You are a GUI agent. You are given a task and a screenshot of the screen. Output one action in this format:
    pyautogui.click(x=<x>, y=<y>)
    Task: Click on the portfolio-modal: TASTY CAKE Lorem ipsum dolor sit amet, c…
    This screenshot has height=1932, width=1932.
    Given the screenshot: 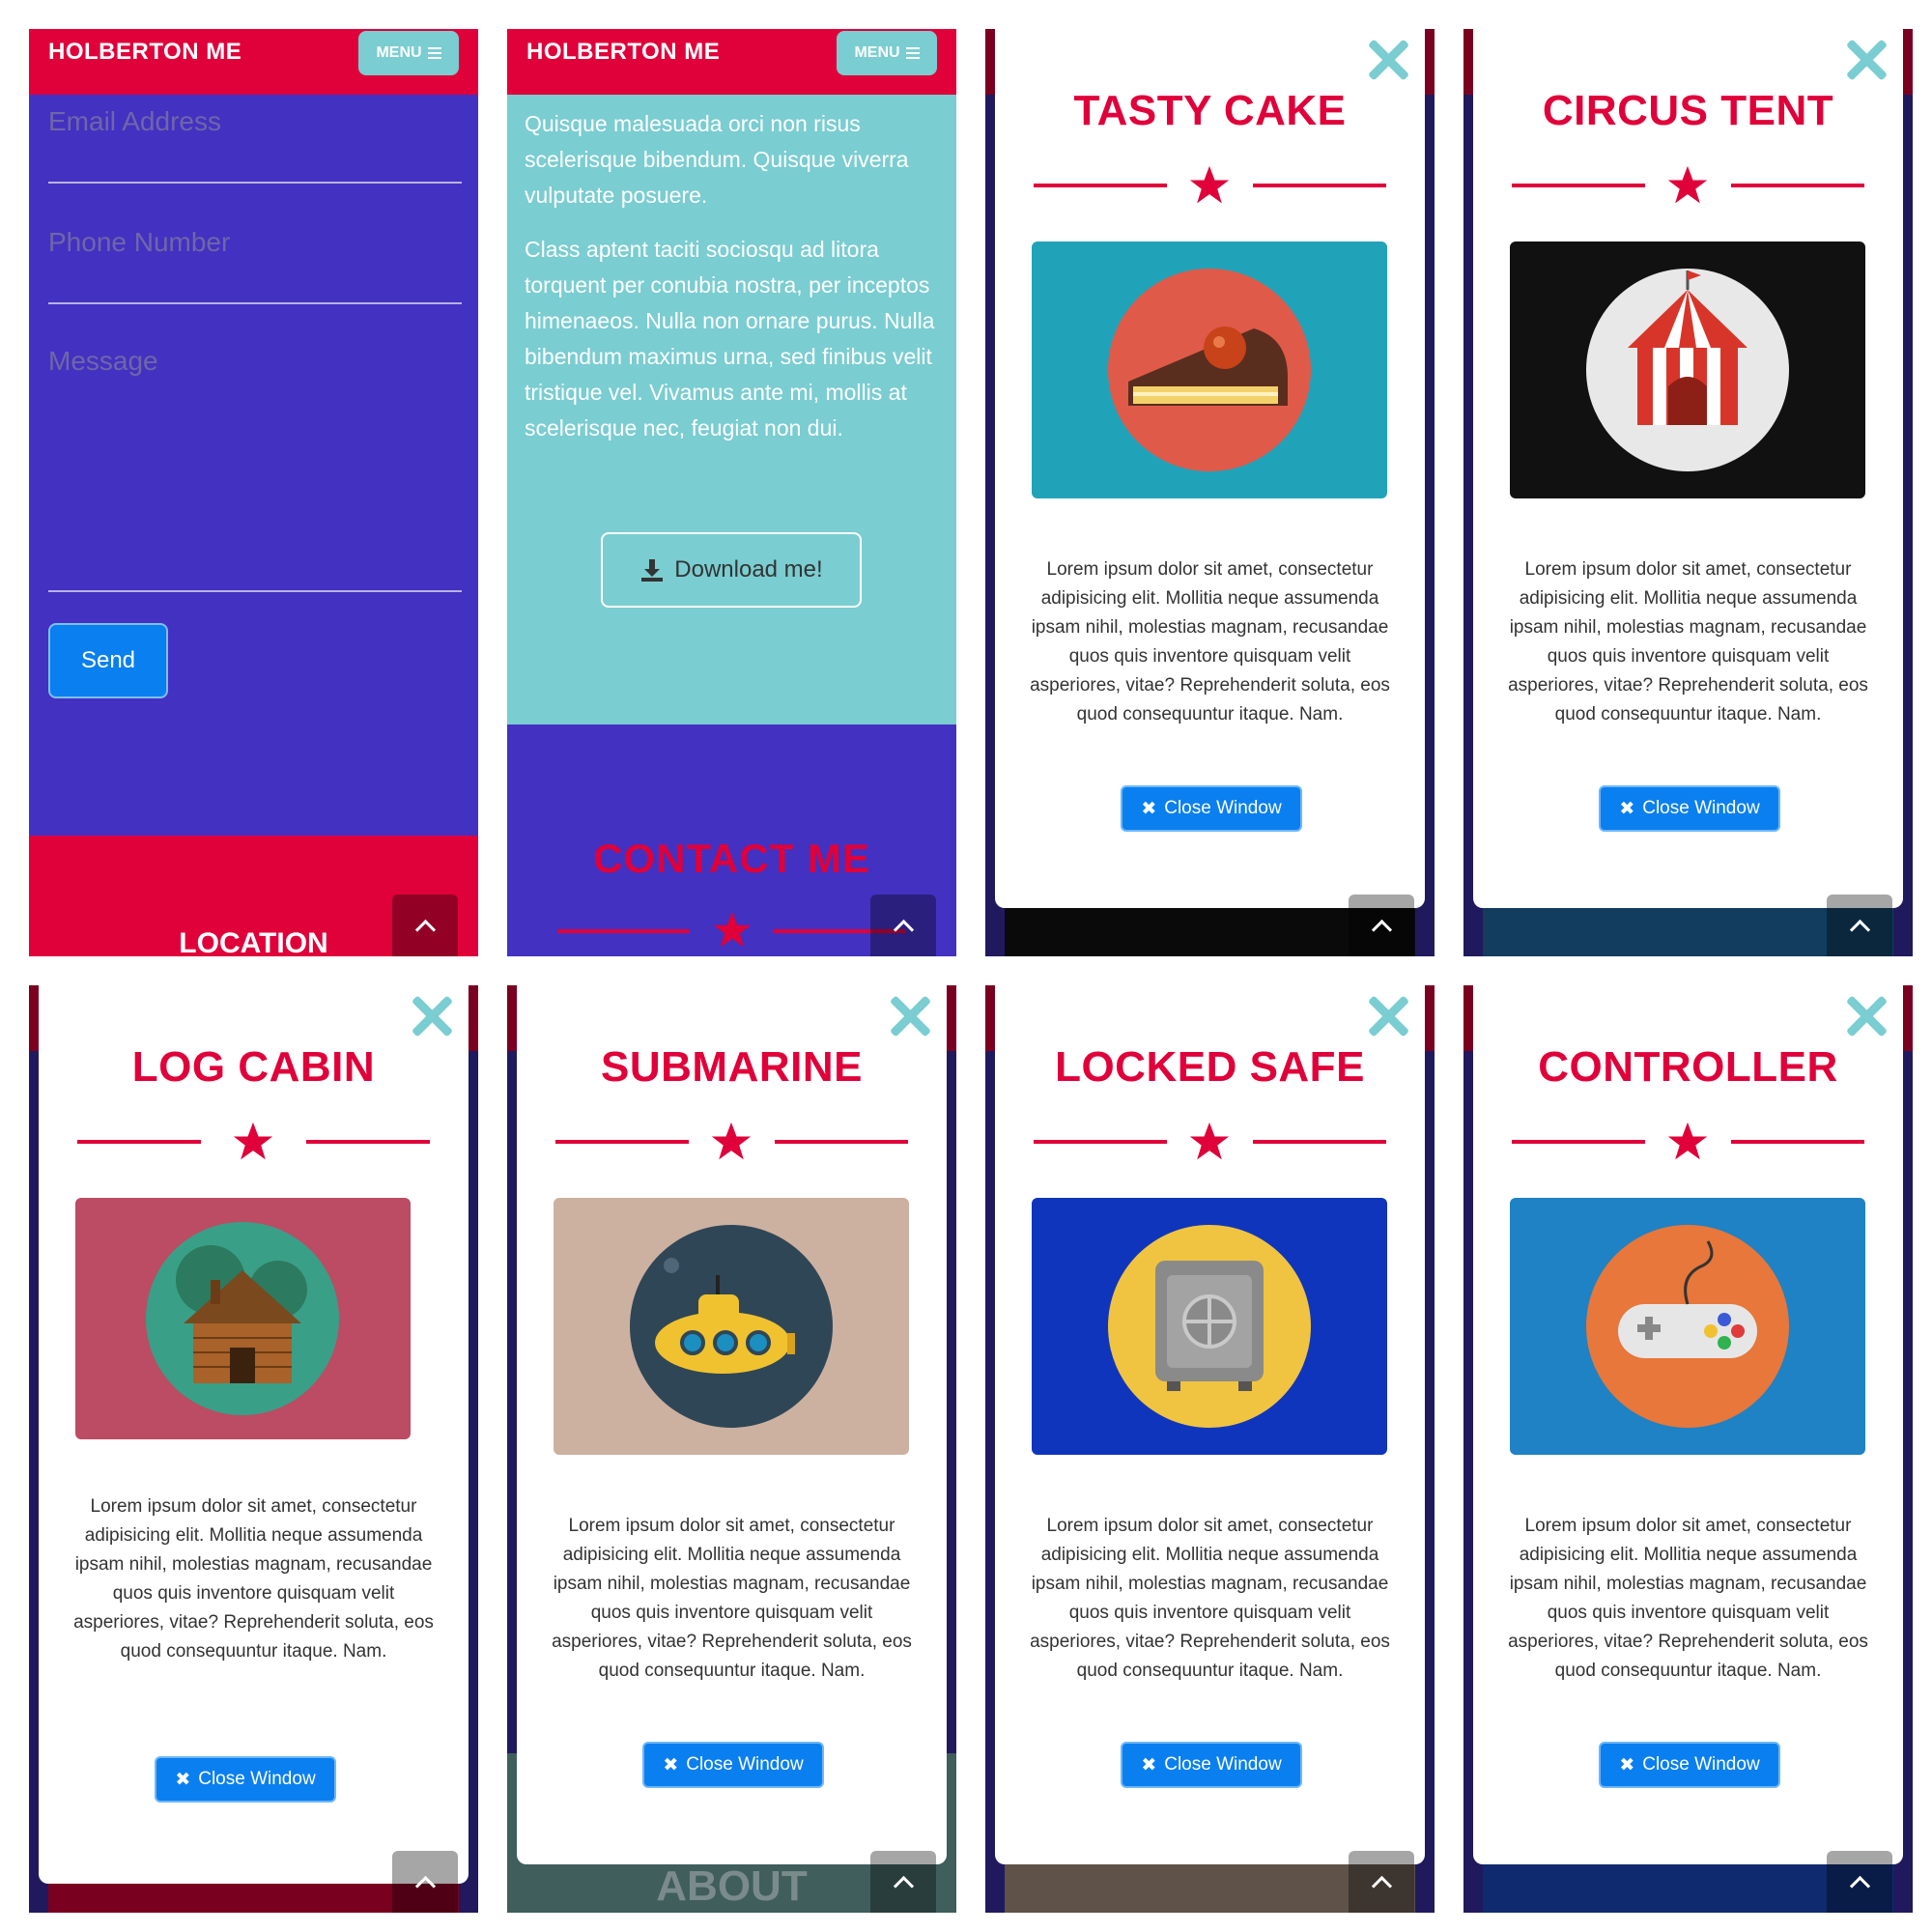 What is the action you would take?
    pyautogui.click(x=1210, y=468)
    